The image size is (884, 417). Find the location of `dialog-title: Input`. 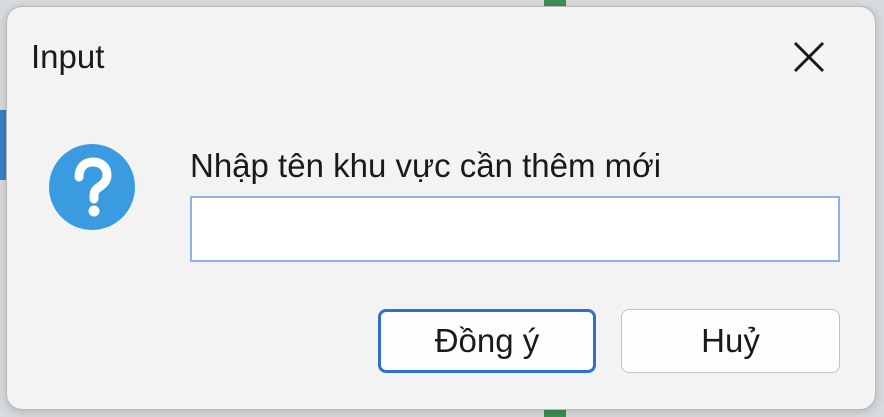

dialog-title: Input is located at coordinates (68, 56).